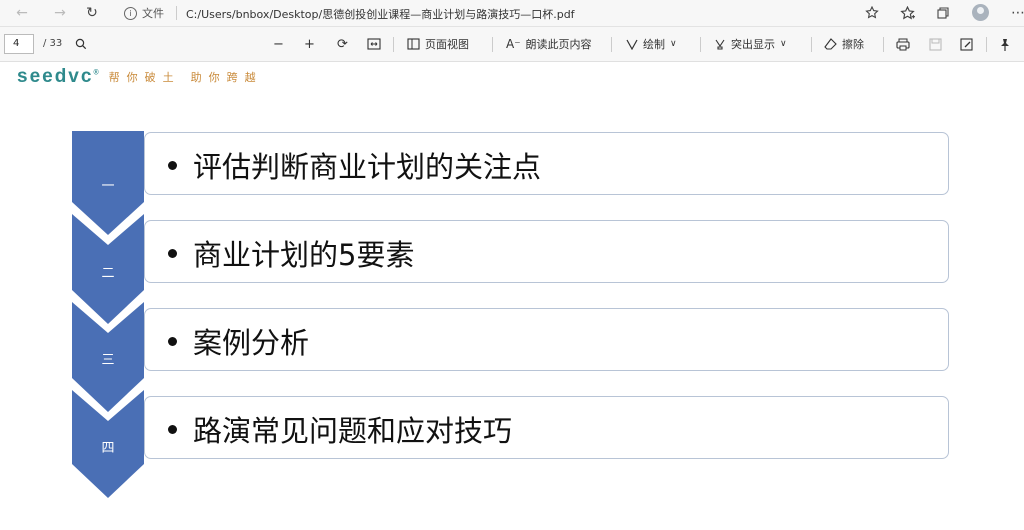  I want to click on page-view-icon, so click(413, 44).